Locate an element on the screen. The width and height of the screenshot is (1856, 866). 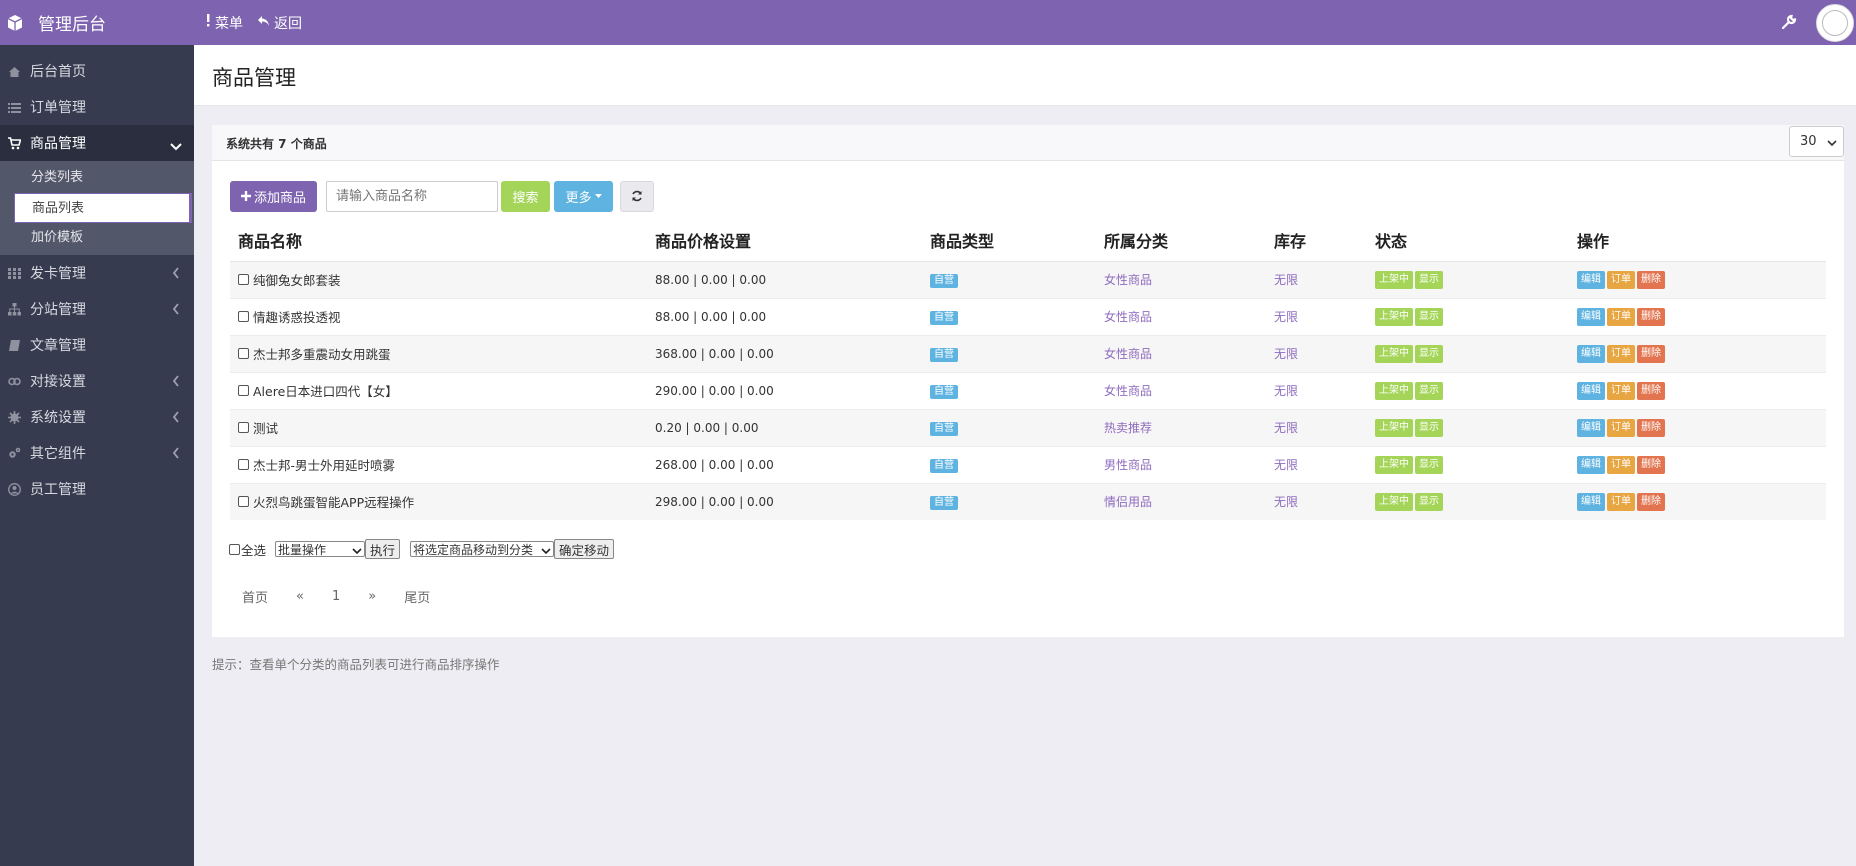
sidebar-item-staff: 员工管理 is located at coordinates (97, 489).